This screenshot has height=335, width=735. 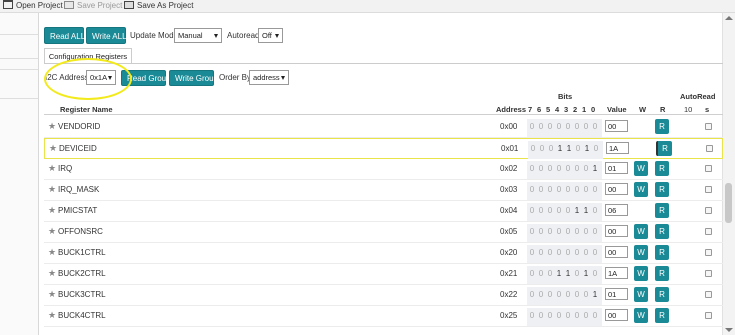 What do you see at coordinates (101, 77) in the screenshot?
I see `i2c-address-select: 0x1A` at bounding box center [101, 77].